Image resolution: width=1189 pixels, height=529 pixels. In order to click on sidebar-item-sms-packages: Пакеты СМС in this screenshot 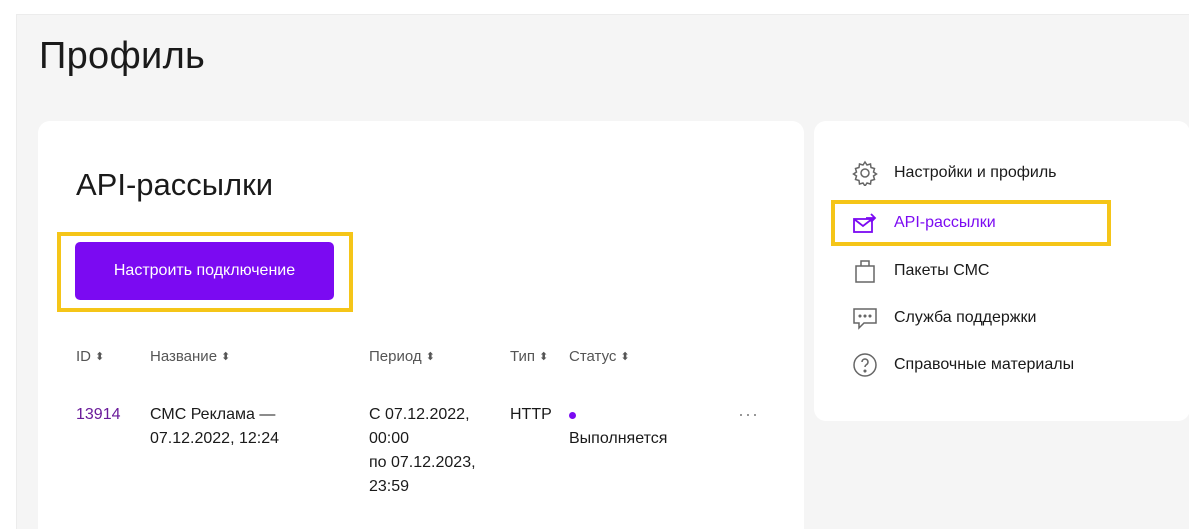, I will do `click(919, 271)`.